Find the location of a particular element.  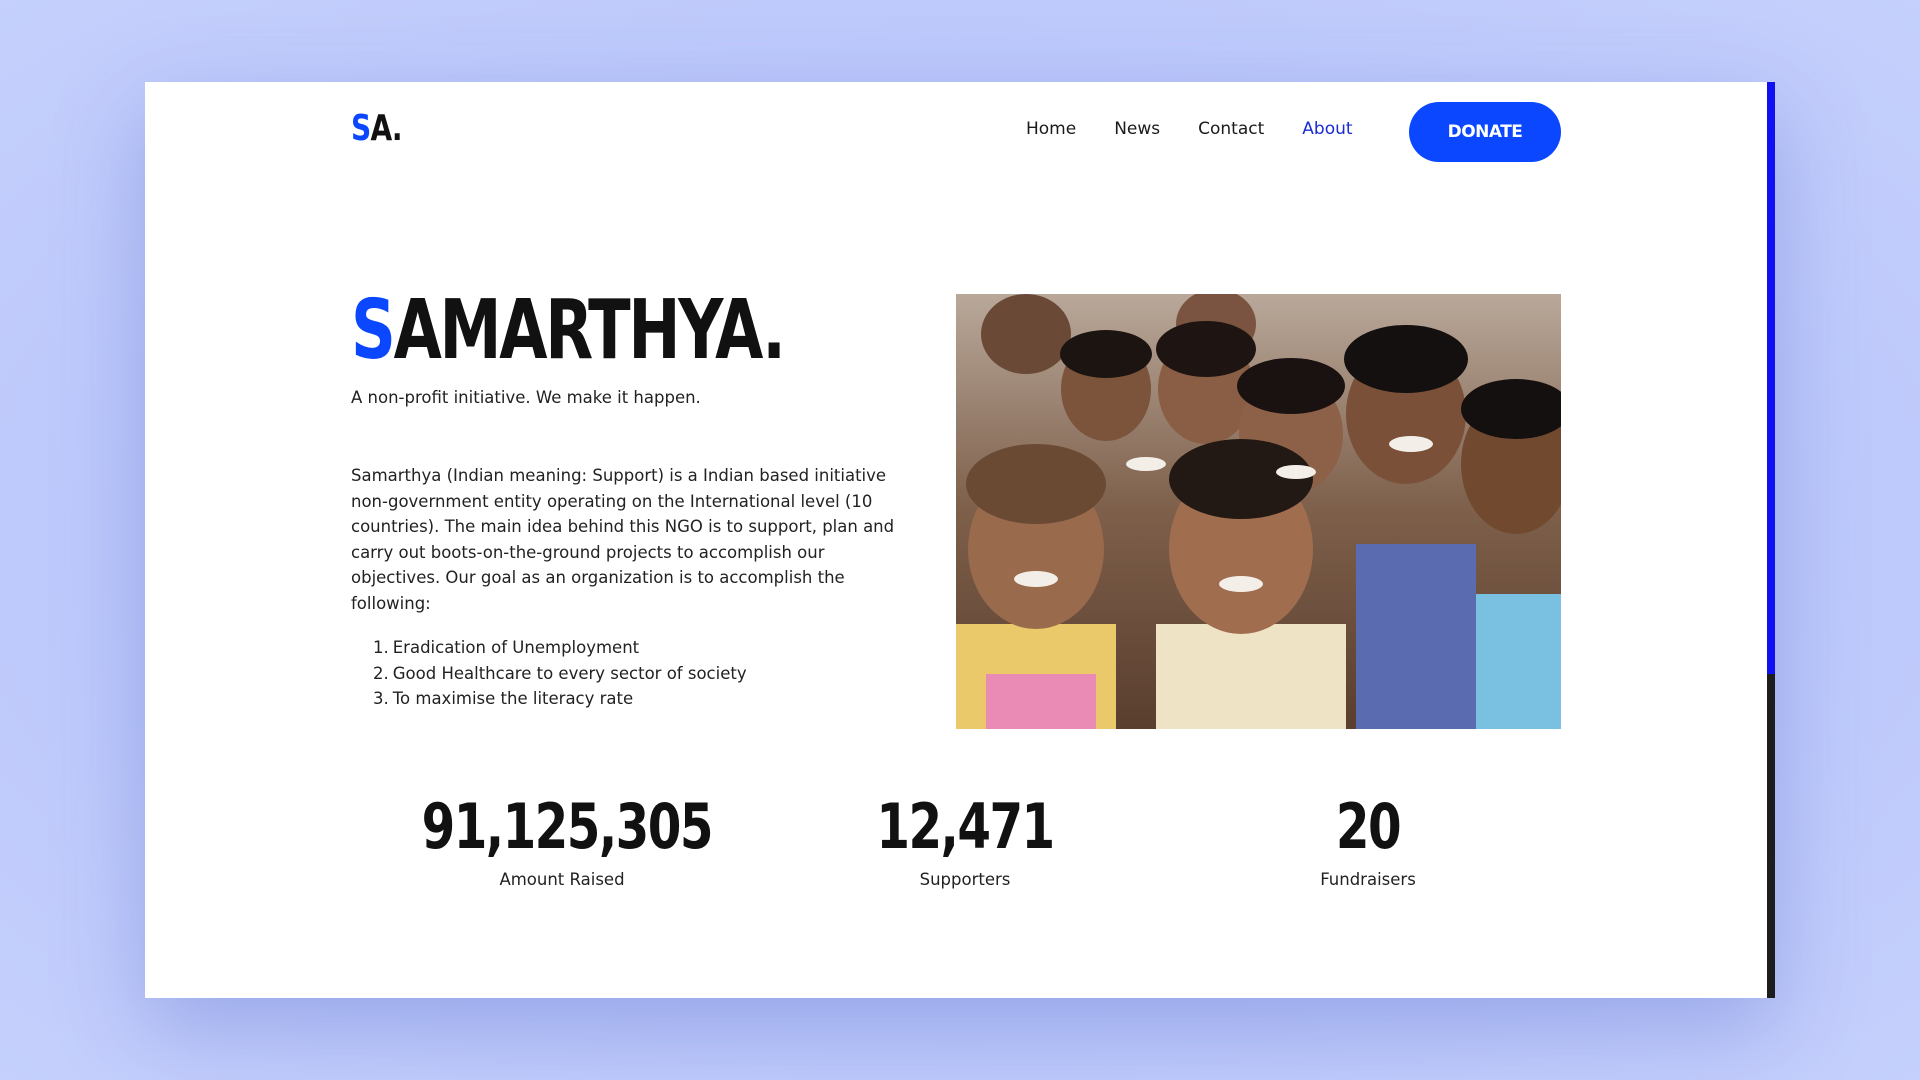

group-of-smiling-children-photo is located at coordinates (1258, 511).